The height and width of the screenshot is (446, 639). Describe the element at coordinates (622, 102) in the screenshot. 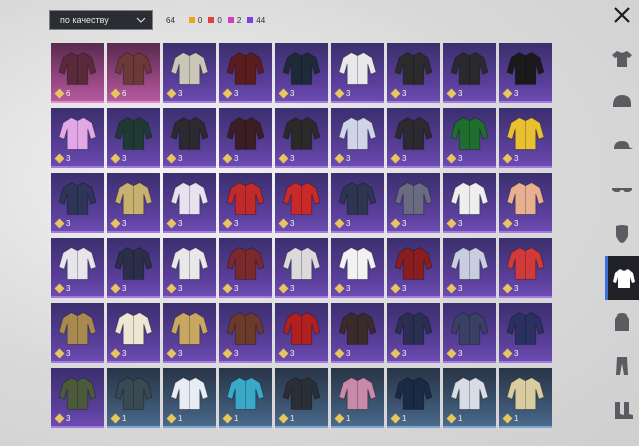

I see `sidebar-tab-helmet` at that location.